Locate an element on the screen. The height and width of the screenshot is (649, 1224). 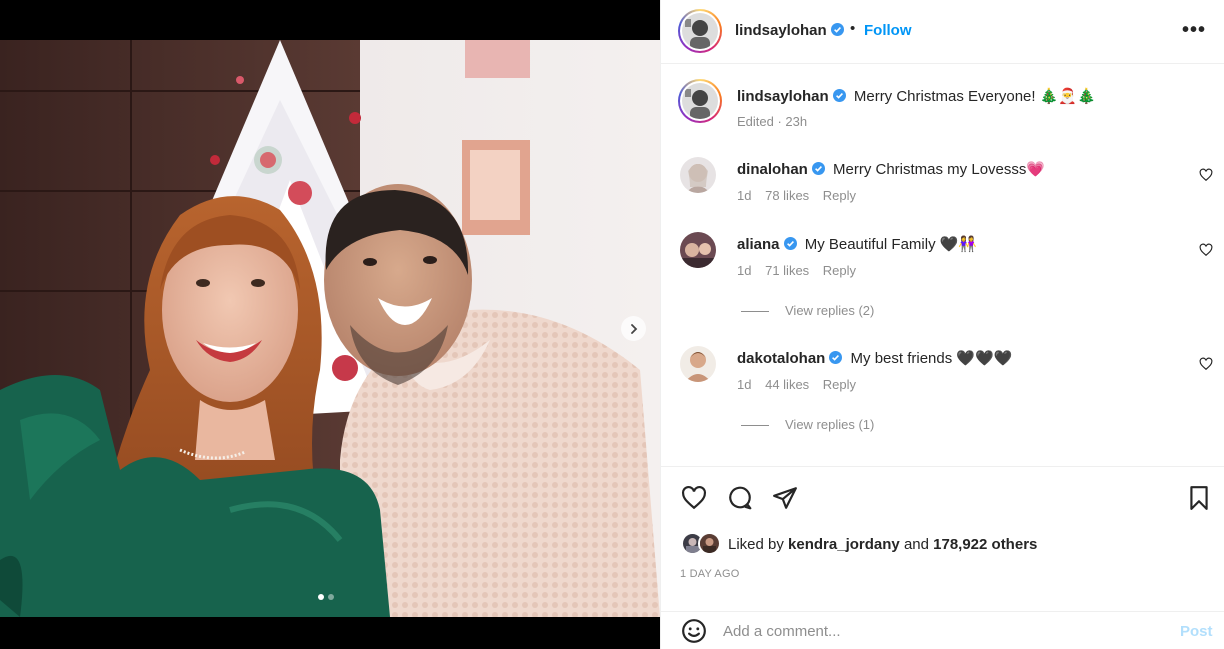
liker-avatar is located at coordinates (709, 543).